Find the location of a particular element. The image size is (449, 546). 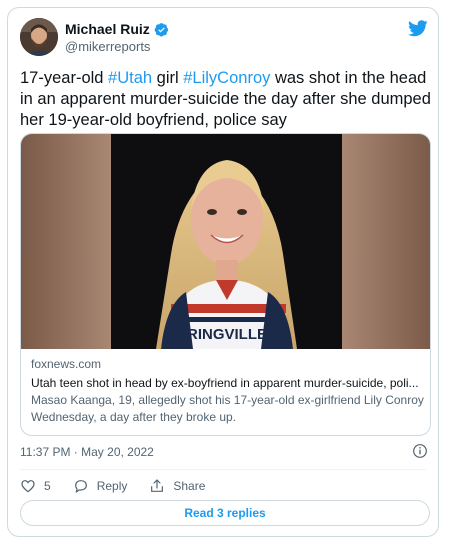

author-name: Michael Ruiz is located at coordinates (107, 29).